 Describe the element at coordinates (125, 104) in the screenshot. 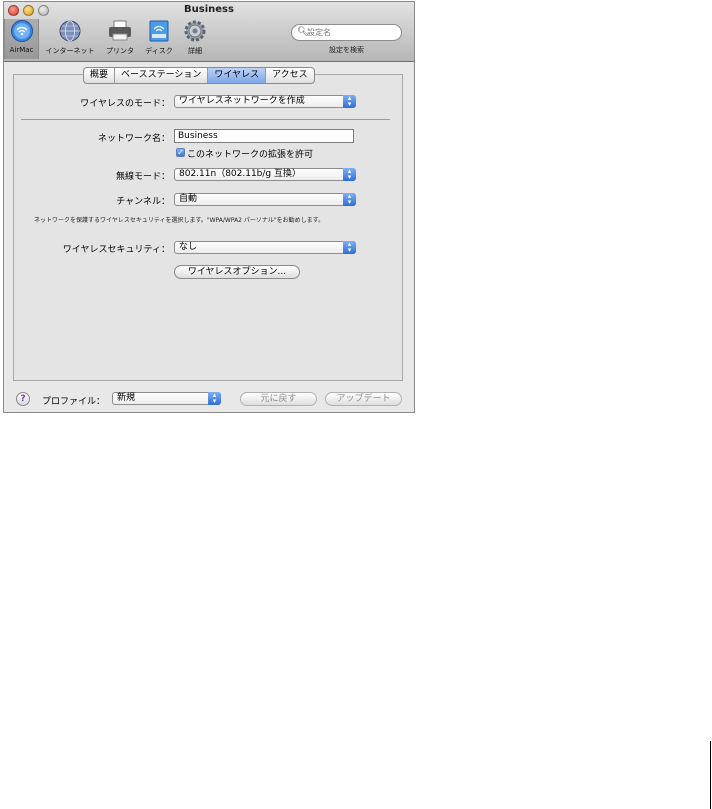

I see `wireless-mode-label: ワイヤレスのモード：` at that location.